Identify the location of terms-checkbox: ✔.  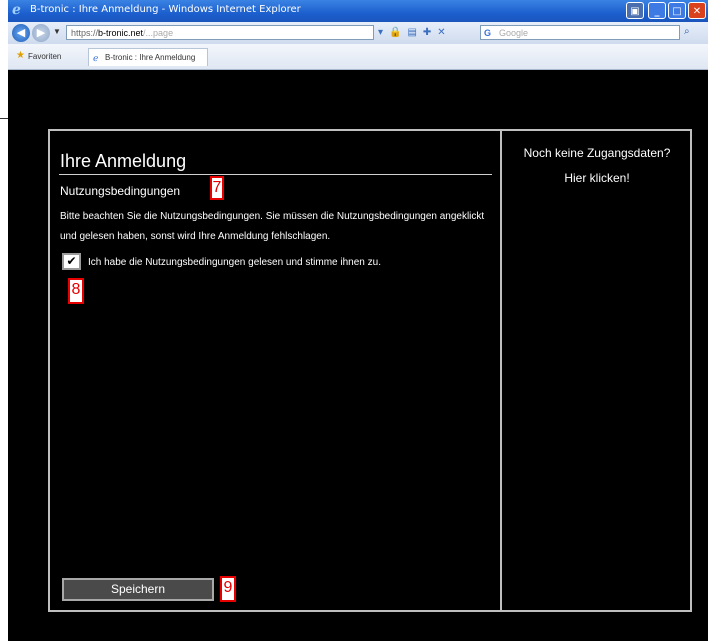
(71, 261).